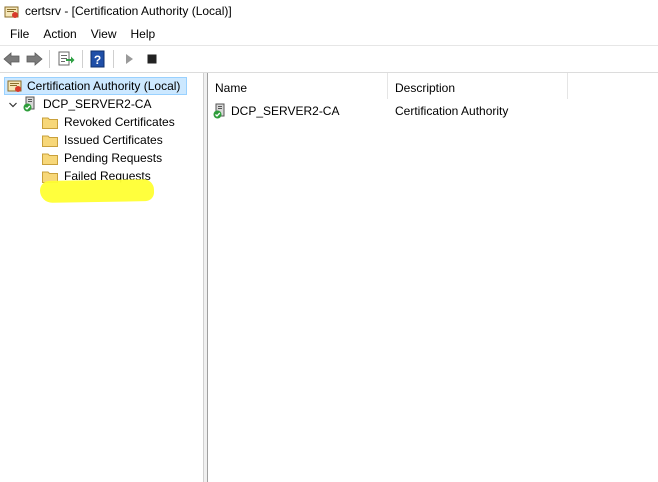 Image resolution: width=658 pixels, height=482 pixels. Describe the element at coordinates (119, 122) in the screenshot. I see `tree-item-label: Revoked Certificates` at that location.